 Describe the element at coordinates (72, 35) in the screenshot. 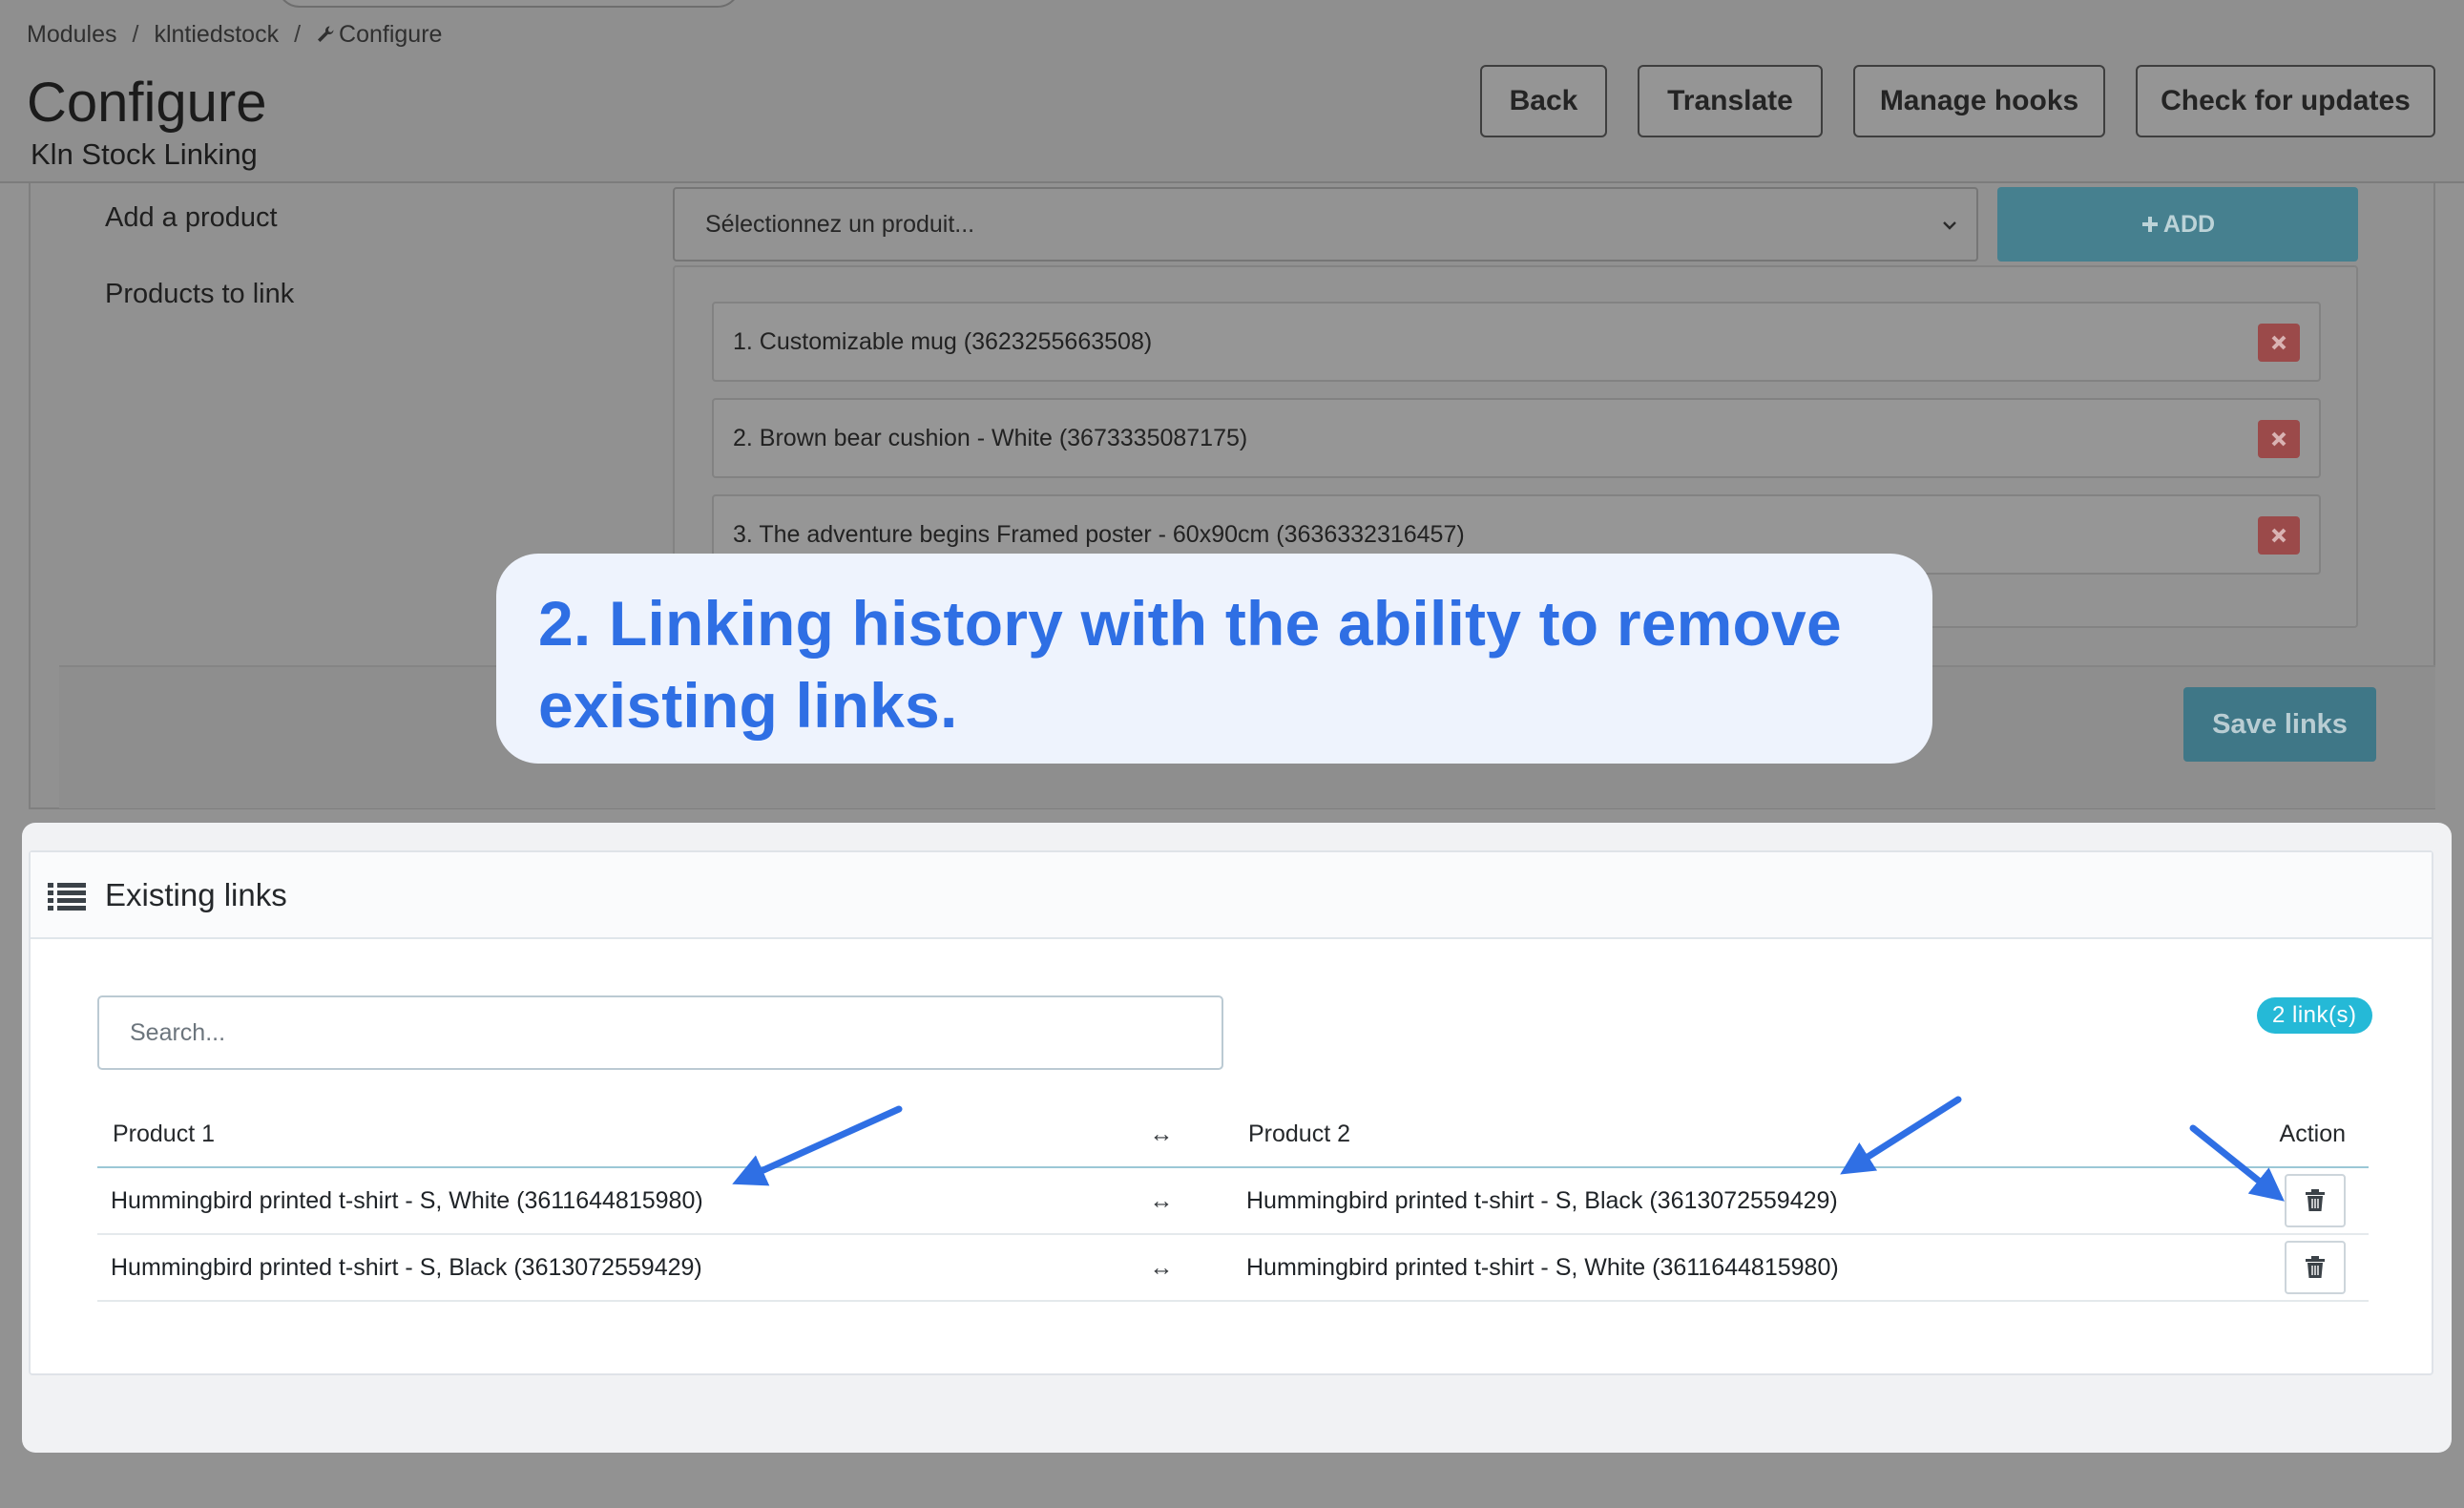

I see `breadcrumb-item-modules: Modules` at that location.